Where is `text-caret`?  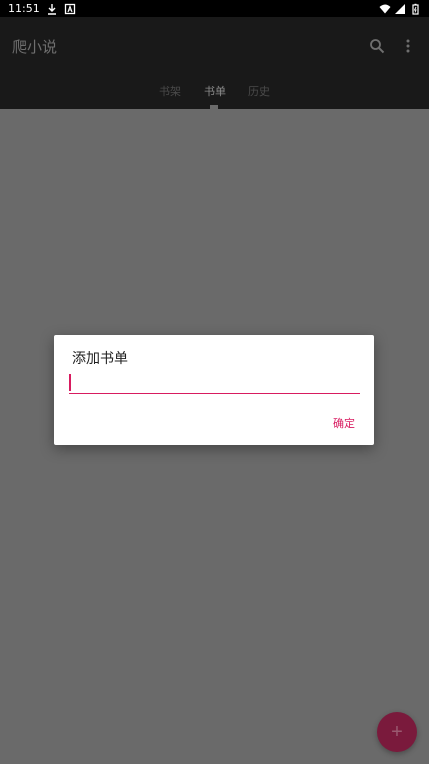 text-caret is located at coordinates (70, 382).